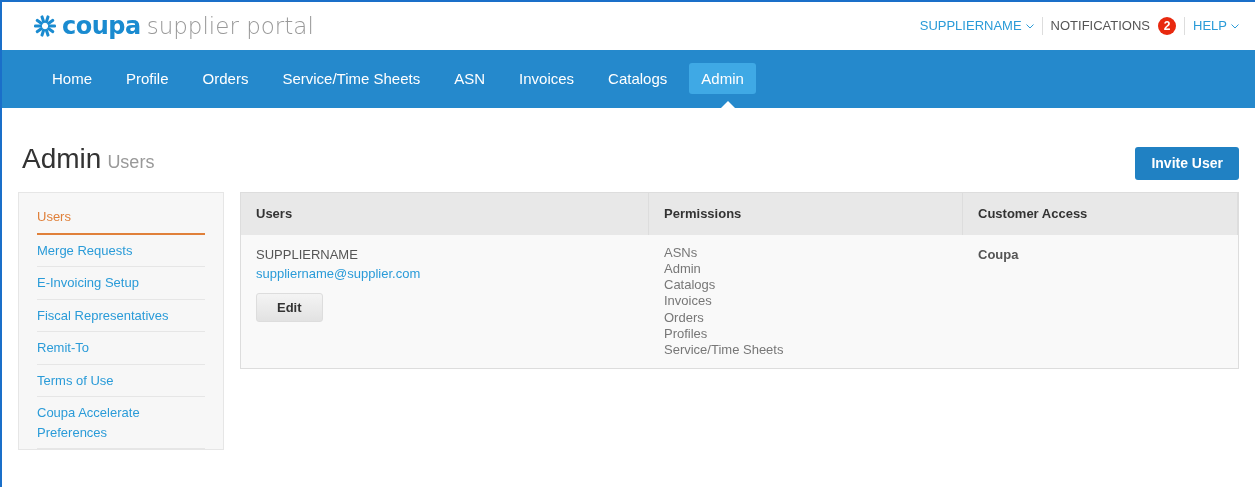  What do you see at coordinates (683, 268) in the screenshot?
I see `permission-item: Admin` at bounding box center [683, 268].